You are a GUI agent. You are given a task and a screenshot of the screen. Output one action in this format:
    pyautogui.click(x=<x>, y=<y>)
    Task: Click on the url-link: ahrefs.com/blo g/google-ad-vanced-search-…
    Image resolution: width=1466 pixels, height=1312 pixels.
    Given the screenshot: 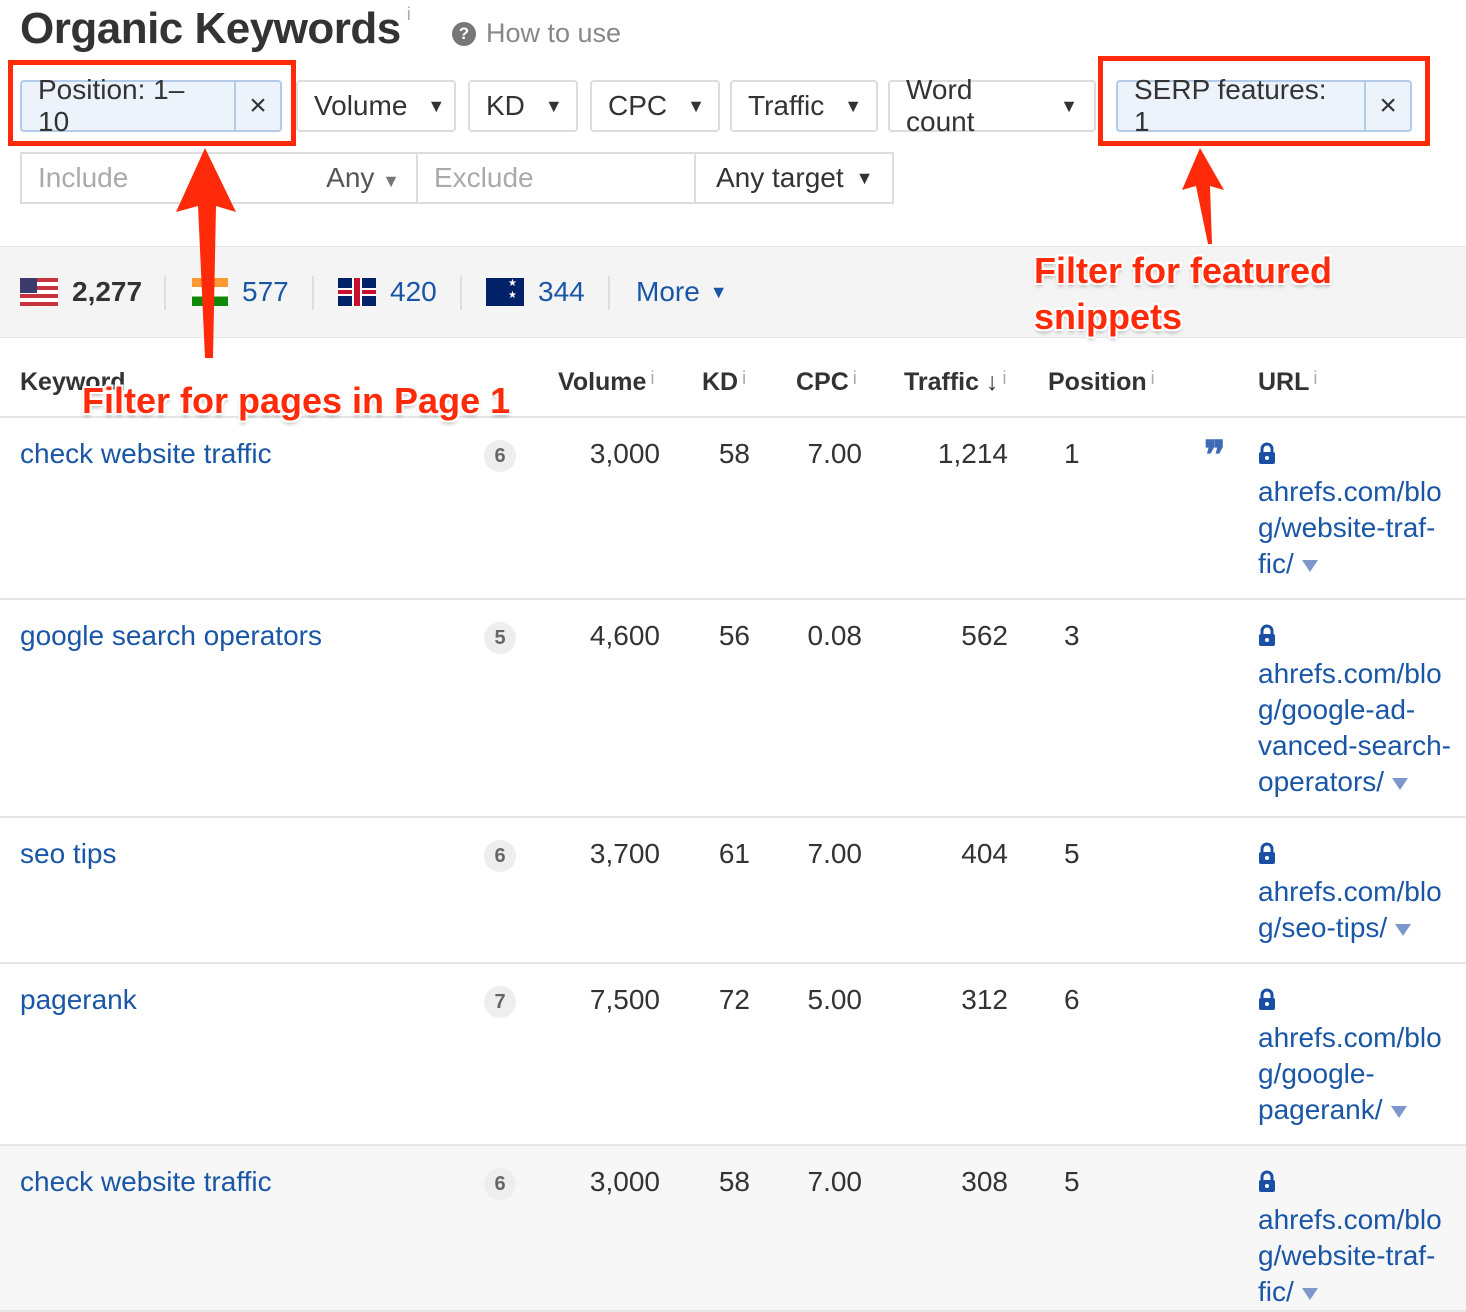 What is the action you would take?
    pyautogui.click(x=1354, y=710)
    